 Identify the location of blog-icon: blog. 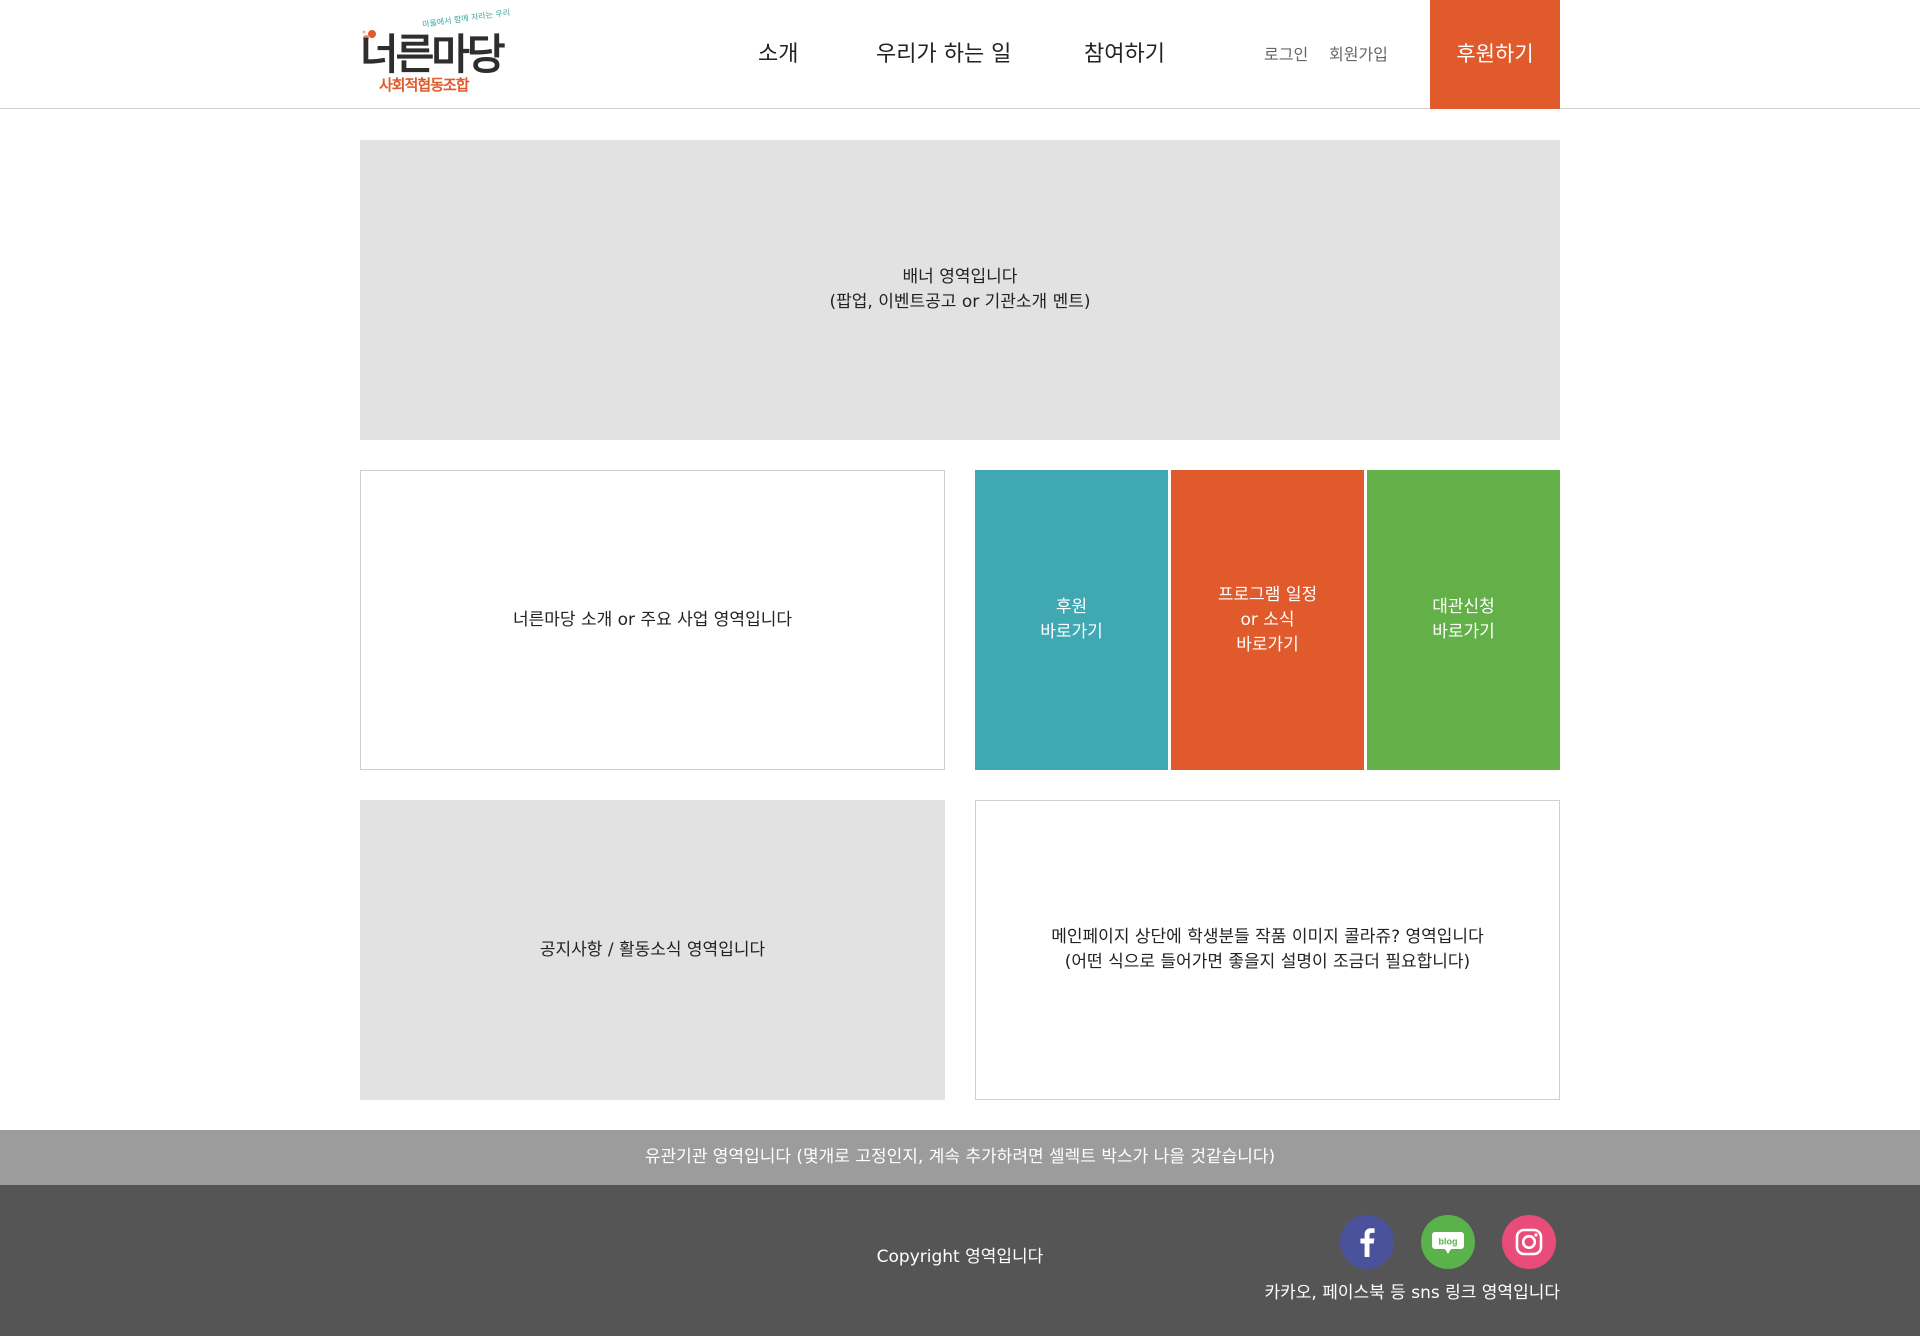
(1448, 1242).